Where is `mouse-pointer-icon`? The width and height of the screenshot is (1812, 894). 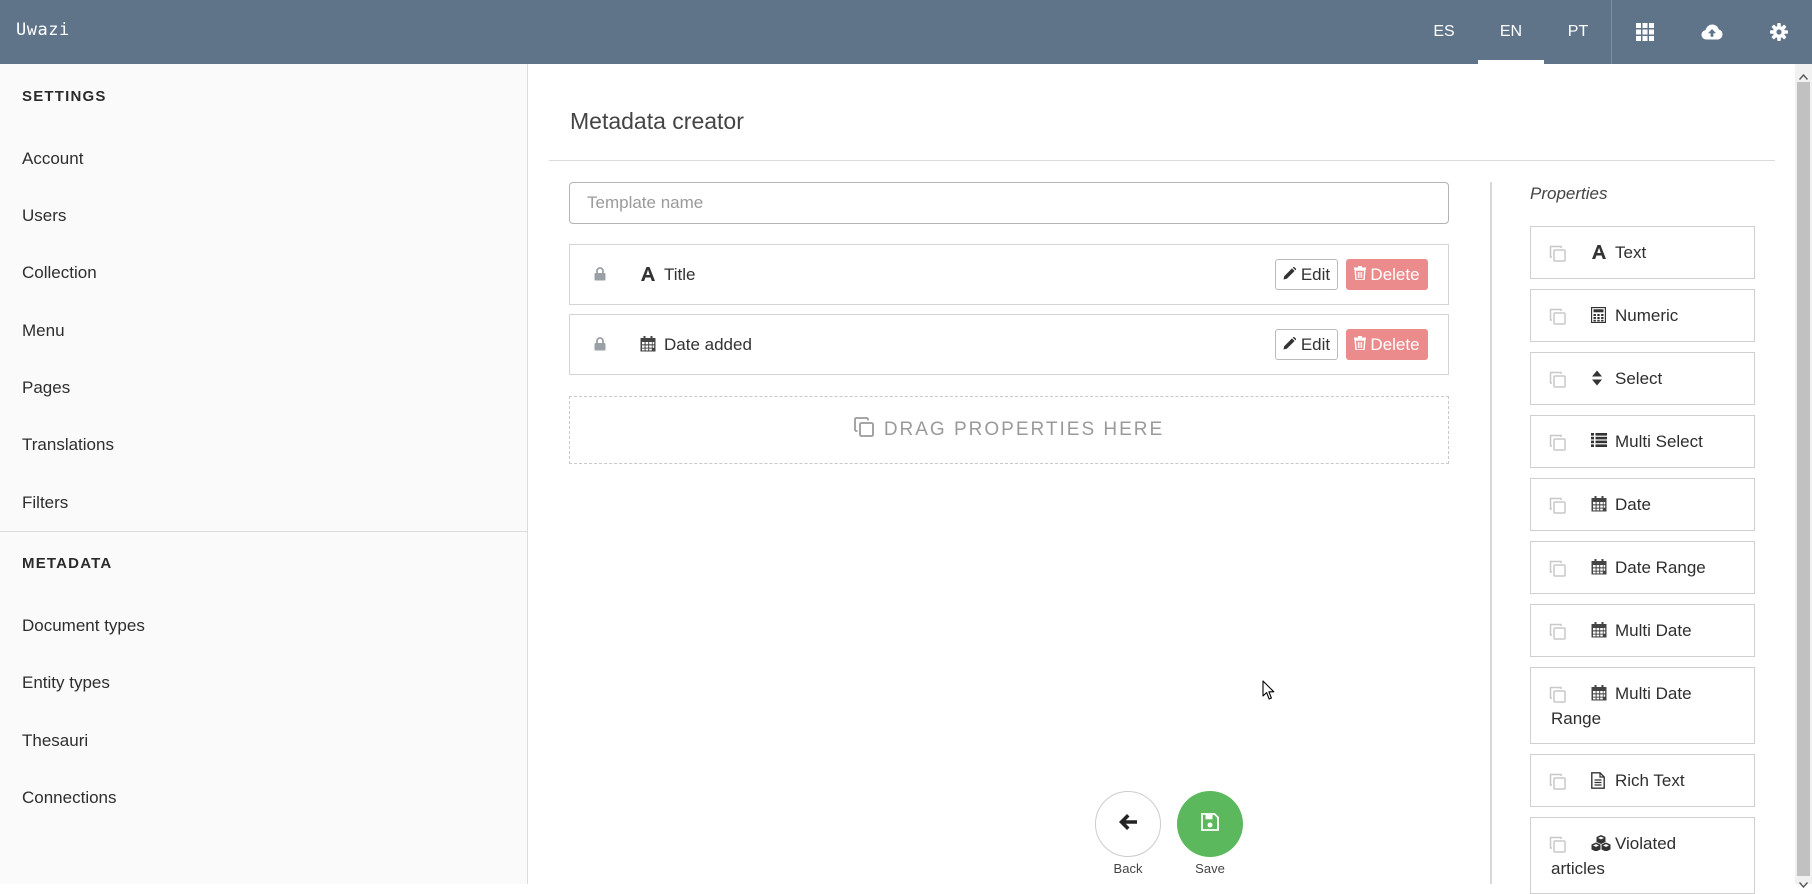 mouse-pointer-icon is located at coordinates (1268, 693).